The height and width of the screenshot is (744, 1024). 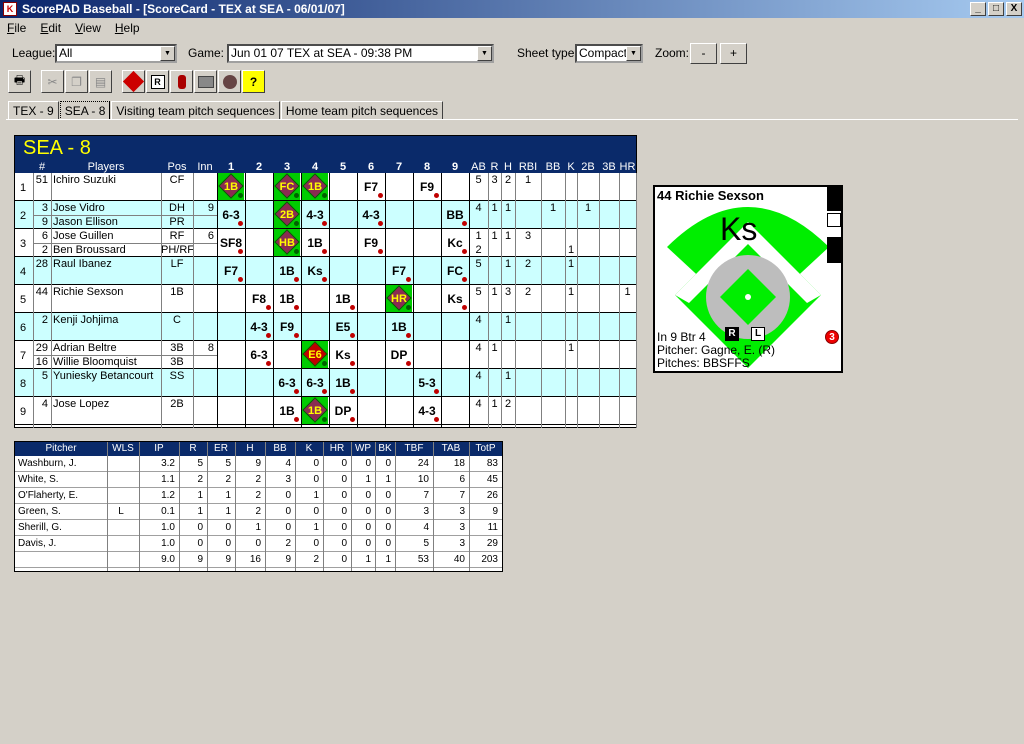 I want to click on player-name: Adrian Beltre, so click(x=85, y=348).